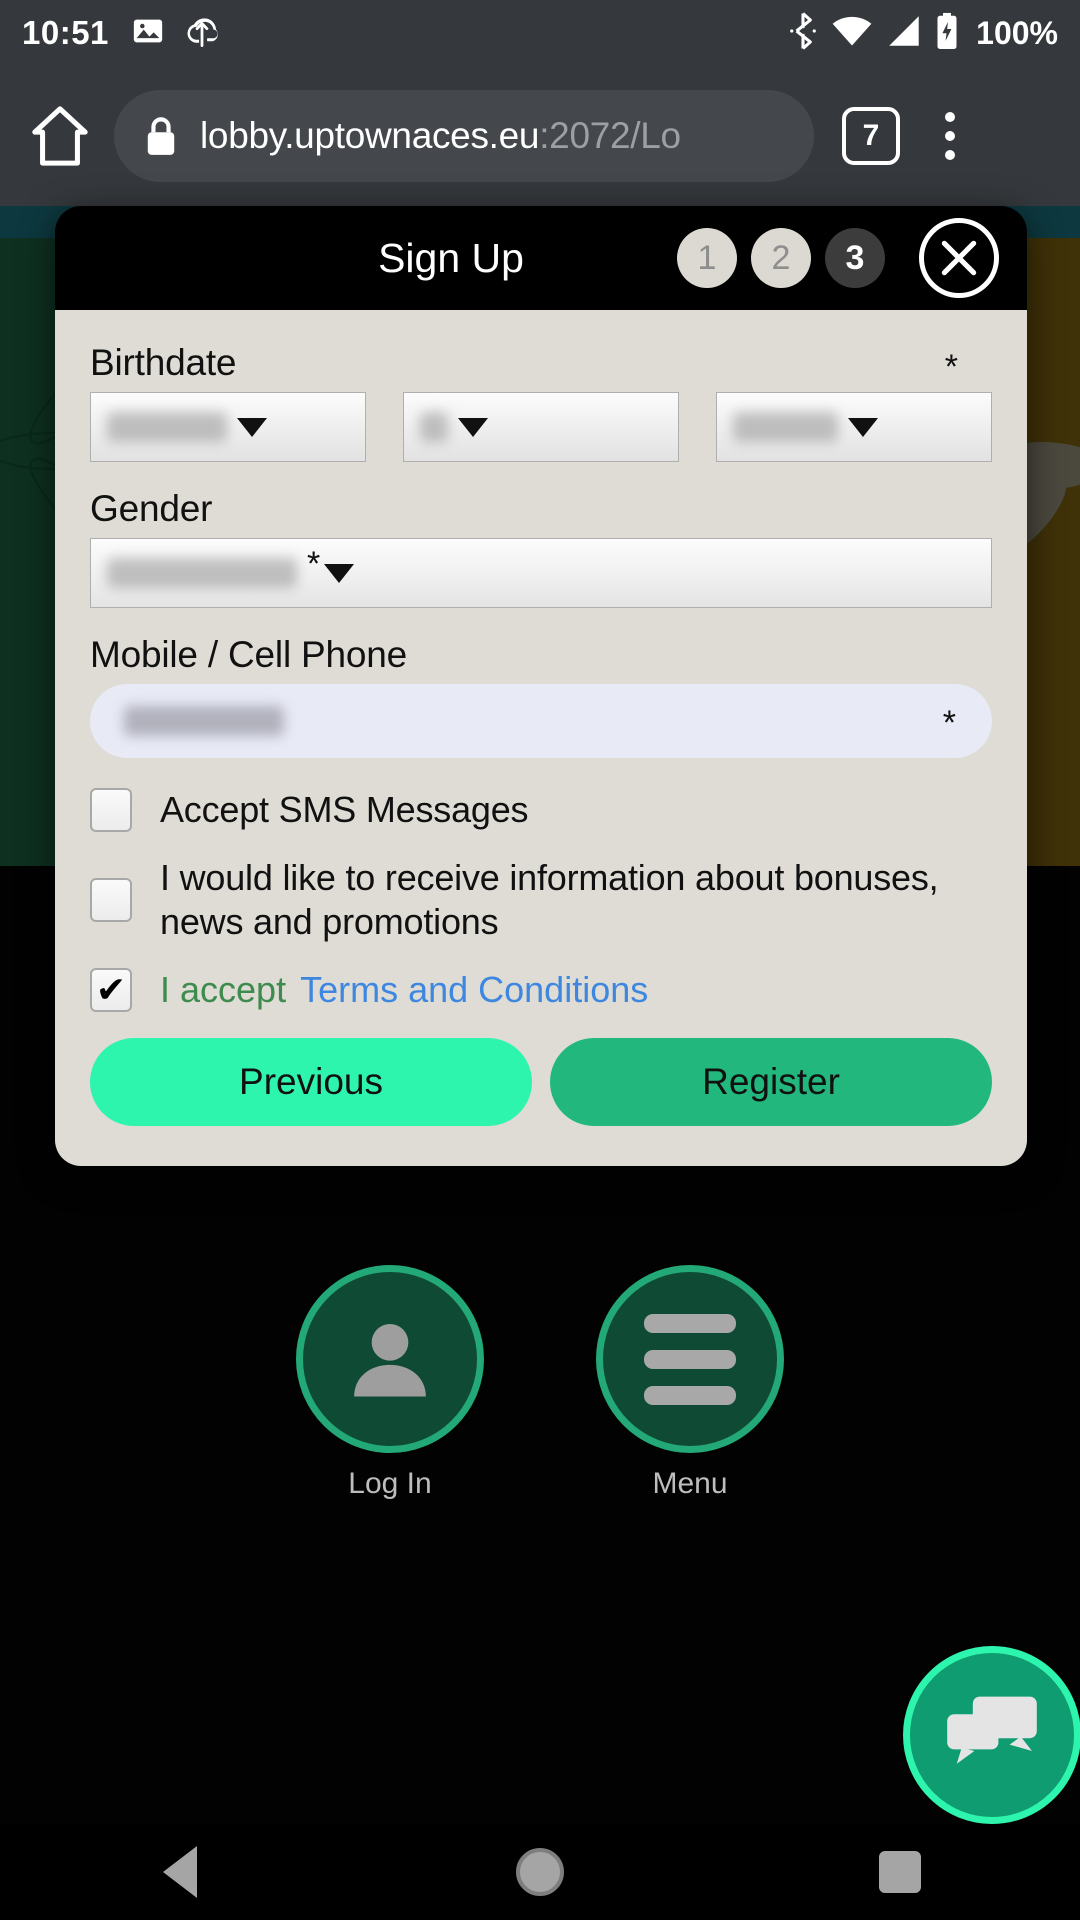 The height and width of the screenshot is (1920, 1080). Describe the element at coordinates (474, 990) in the screenshot. I see `terms-and-conditions-link: Terms and Conditions` at that location.